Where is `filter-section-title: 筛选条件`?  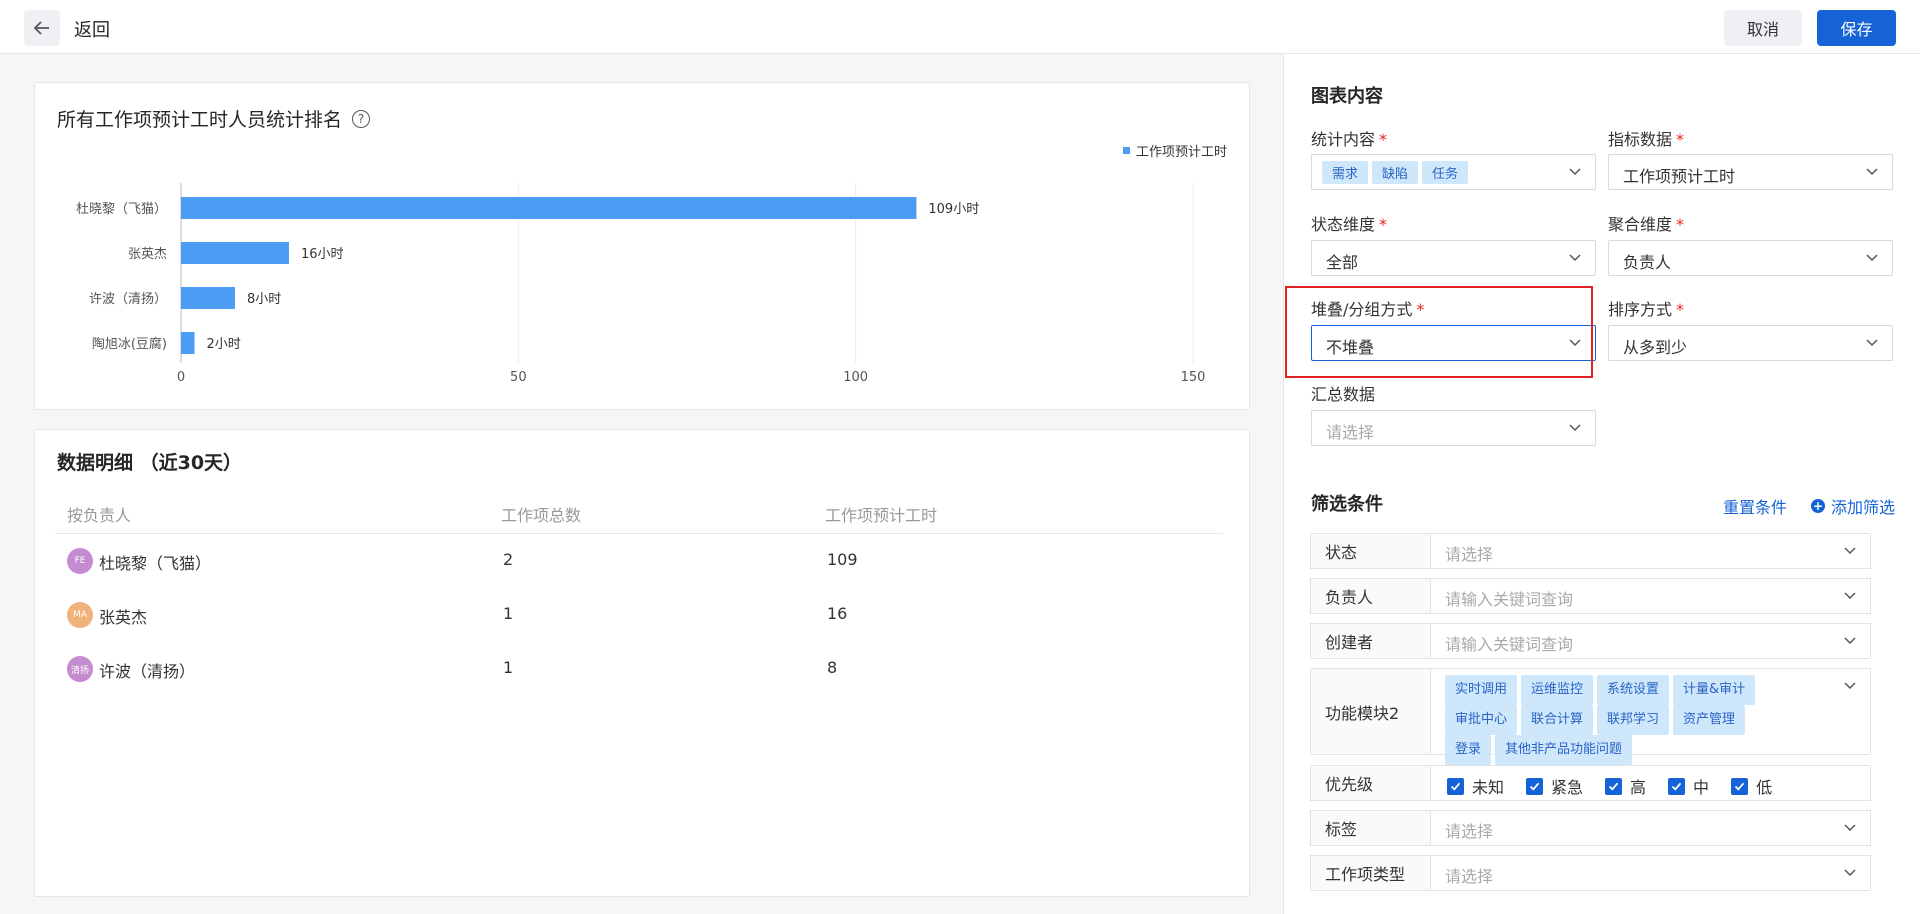 filter-section-title: 筛选条件 is located at coordinates (1347, 504).